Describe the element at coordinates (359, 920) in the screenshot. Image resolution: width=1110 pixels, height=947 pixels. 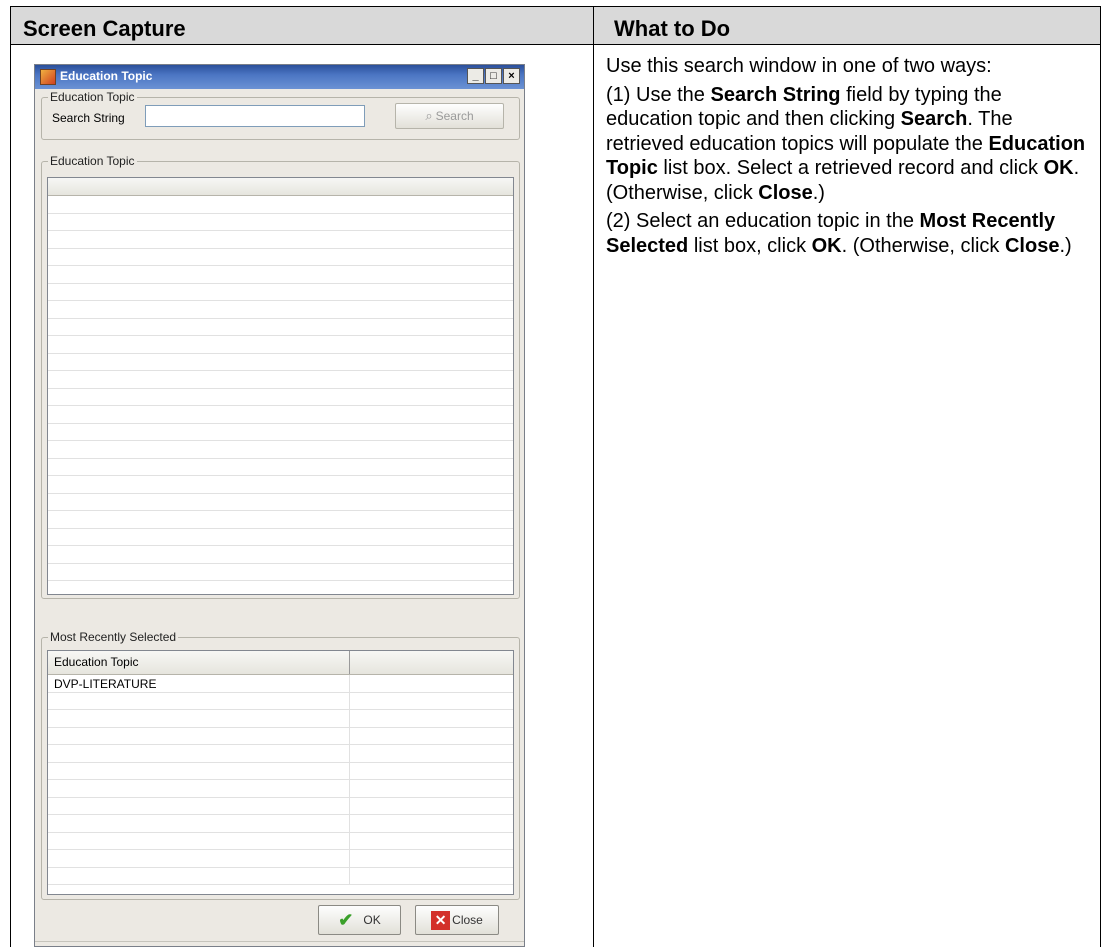
I see `ok-button: ✔ OK` at that location.